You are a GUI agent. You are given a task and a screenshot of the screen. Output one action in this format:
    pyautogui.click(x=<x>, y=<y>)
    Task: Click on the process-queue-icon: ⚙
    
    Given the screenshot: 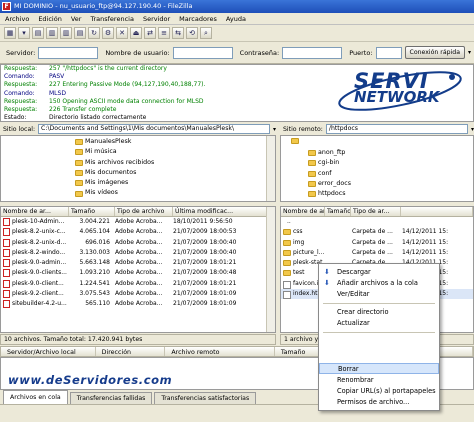 What is the action you would take?
    pyautogui.click(x=108, y=33)
    